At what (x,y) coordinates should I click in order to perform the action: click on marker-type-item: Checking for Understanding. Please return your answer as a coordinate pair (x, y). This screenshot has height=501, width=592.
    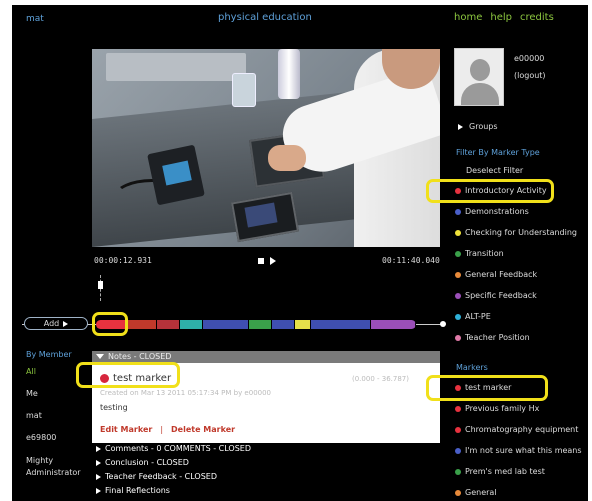
    Looking at the image, I should click on (516, 232).